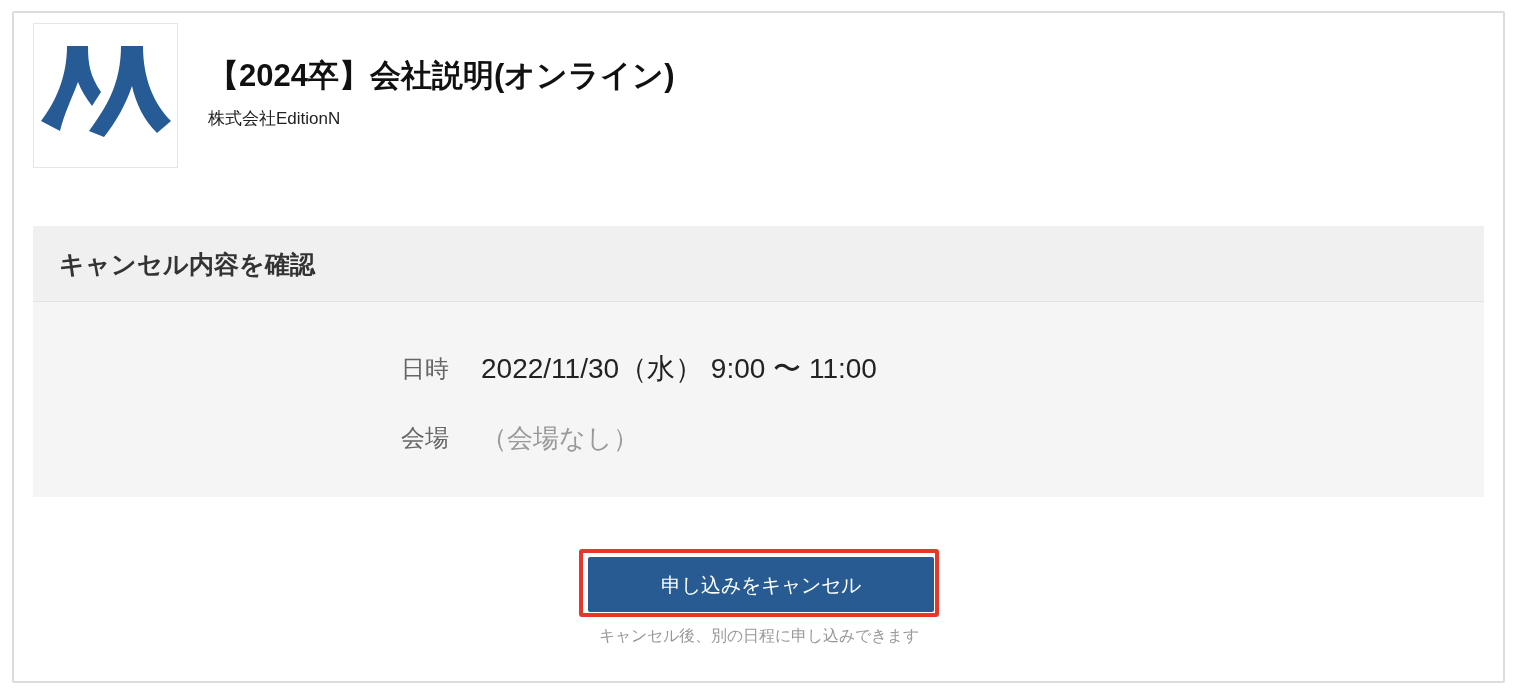  Describe the element at coordinates (105, 95) in the screenshot. I see `logo-icon` at that location.